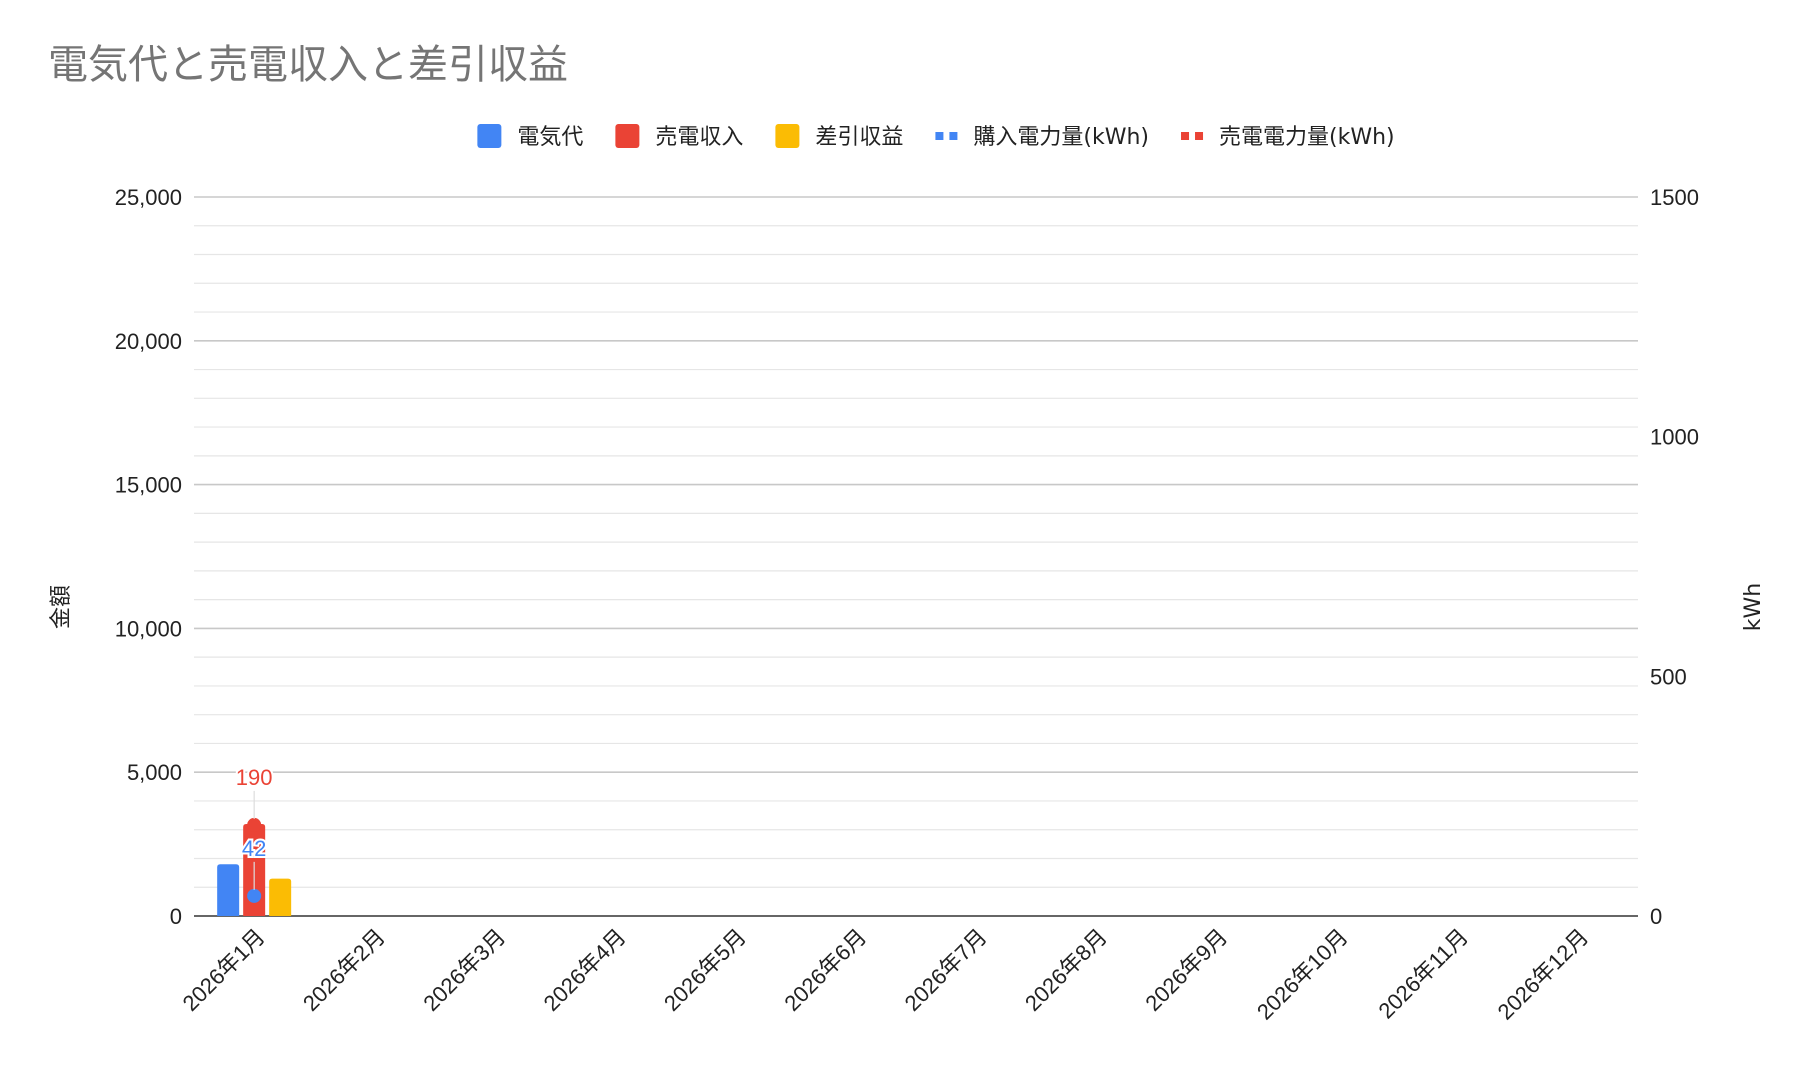  I want to click on legend-label: 購入電力量(kWh), so click(1061, 137).